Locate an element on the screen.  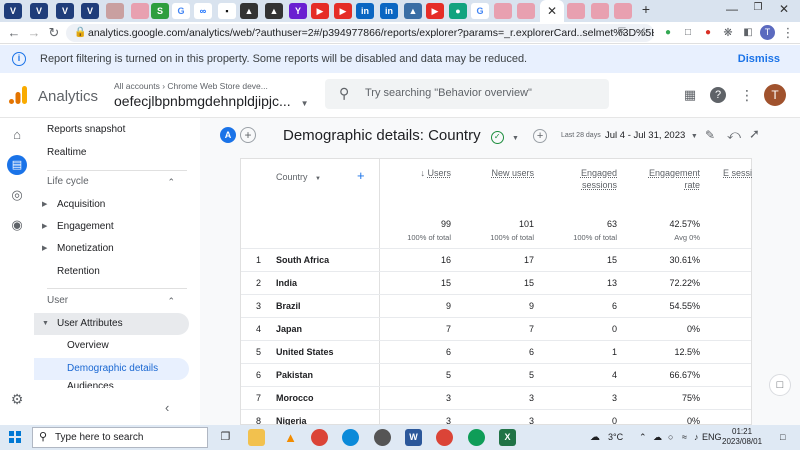
cloud-icon: ☁ is located at coordinates (657, 437).